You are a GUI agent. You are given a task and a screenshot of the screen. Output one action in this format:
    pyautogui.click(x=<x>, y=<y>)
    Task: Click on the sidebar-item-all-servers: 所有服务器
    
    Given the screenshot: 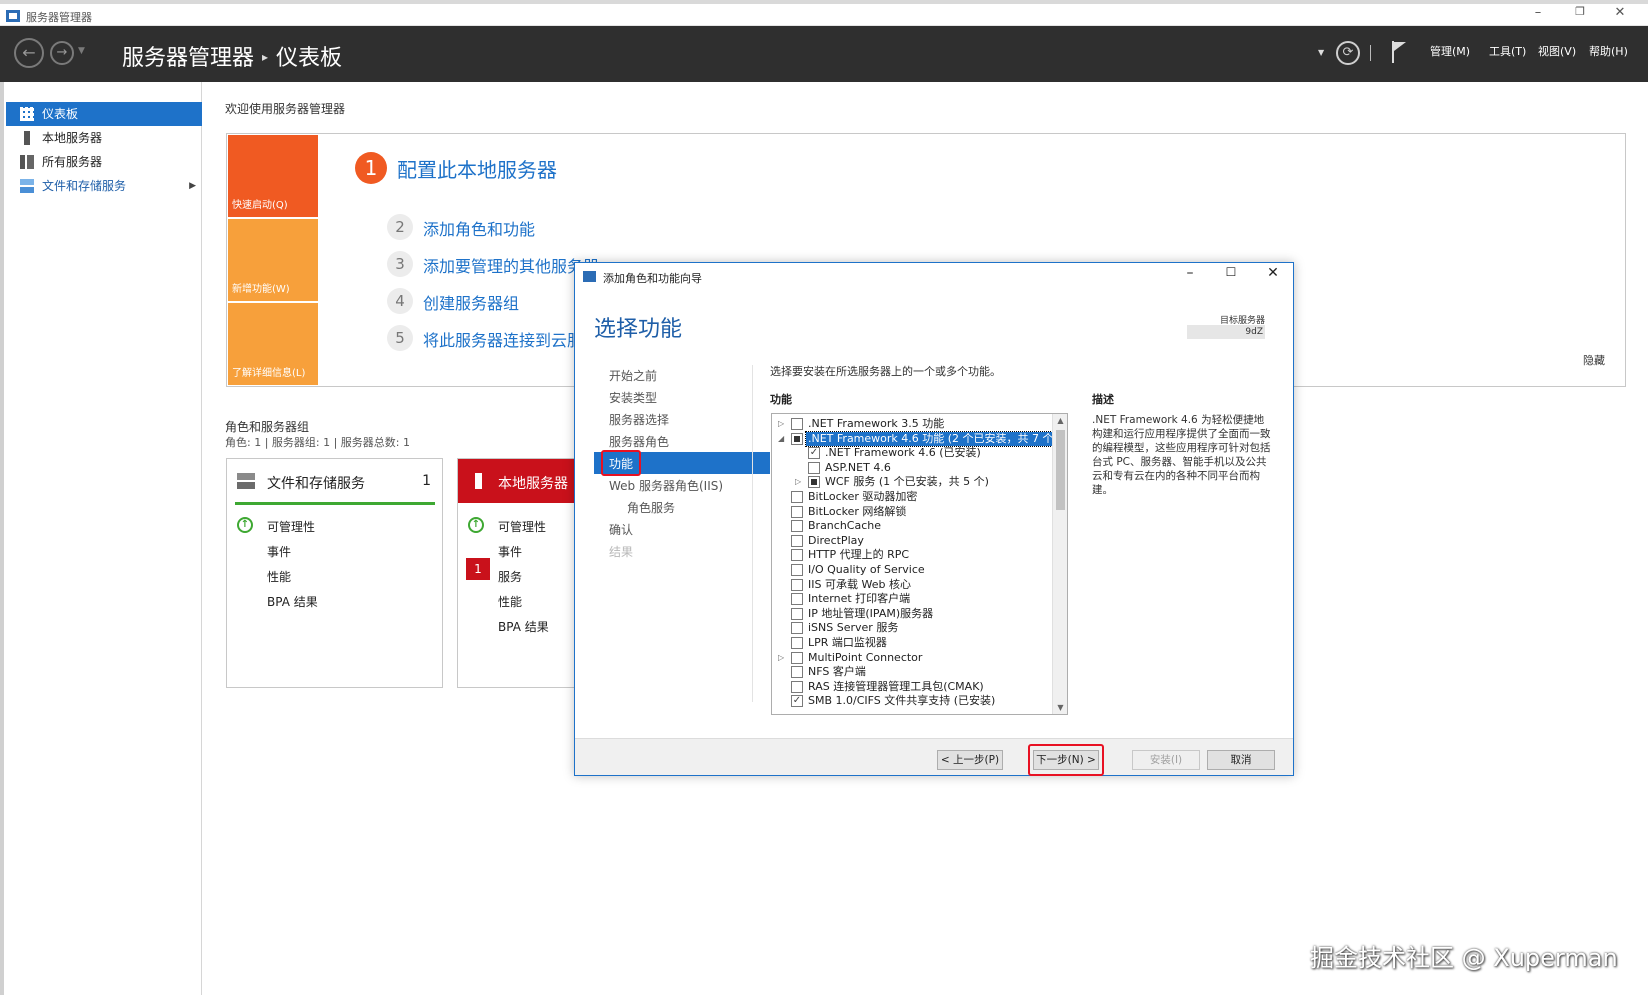 What is the action you would take?
    pyautogui.click(x=104, y=162)
    